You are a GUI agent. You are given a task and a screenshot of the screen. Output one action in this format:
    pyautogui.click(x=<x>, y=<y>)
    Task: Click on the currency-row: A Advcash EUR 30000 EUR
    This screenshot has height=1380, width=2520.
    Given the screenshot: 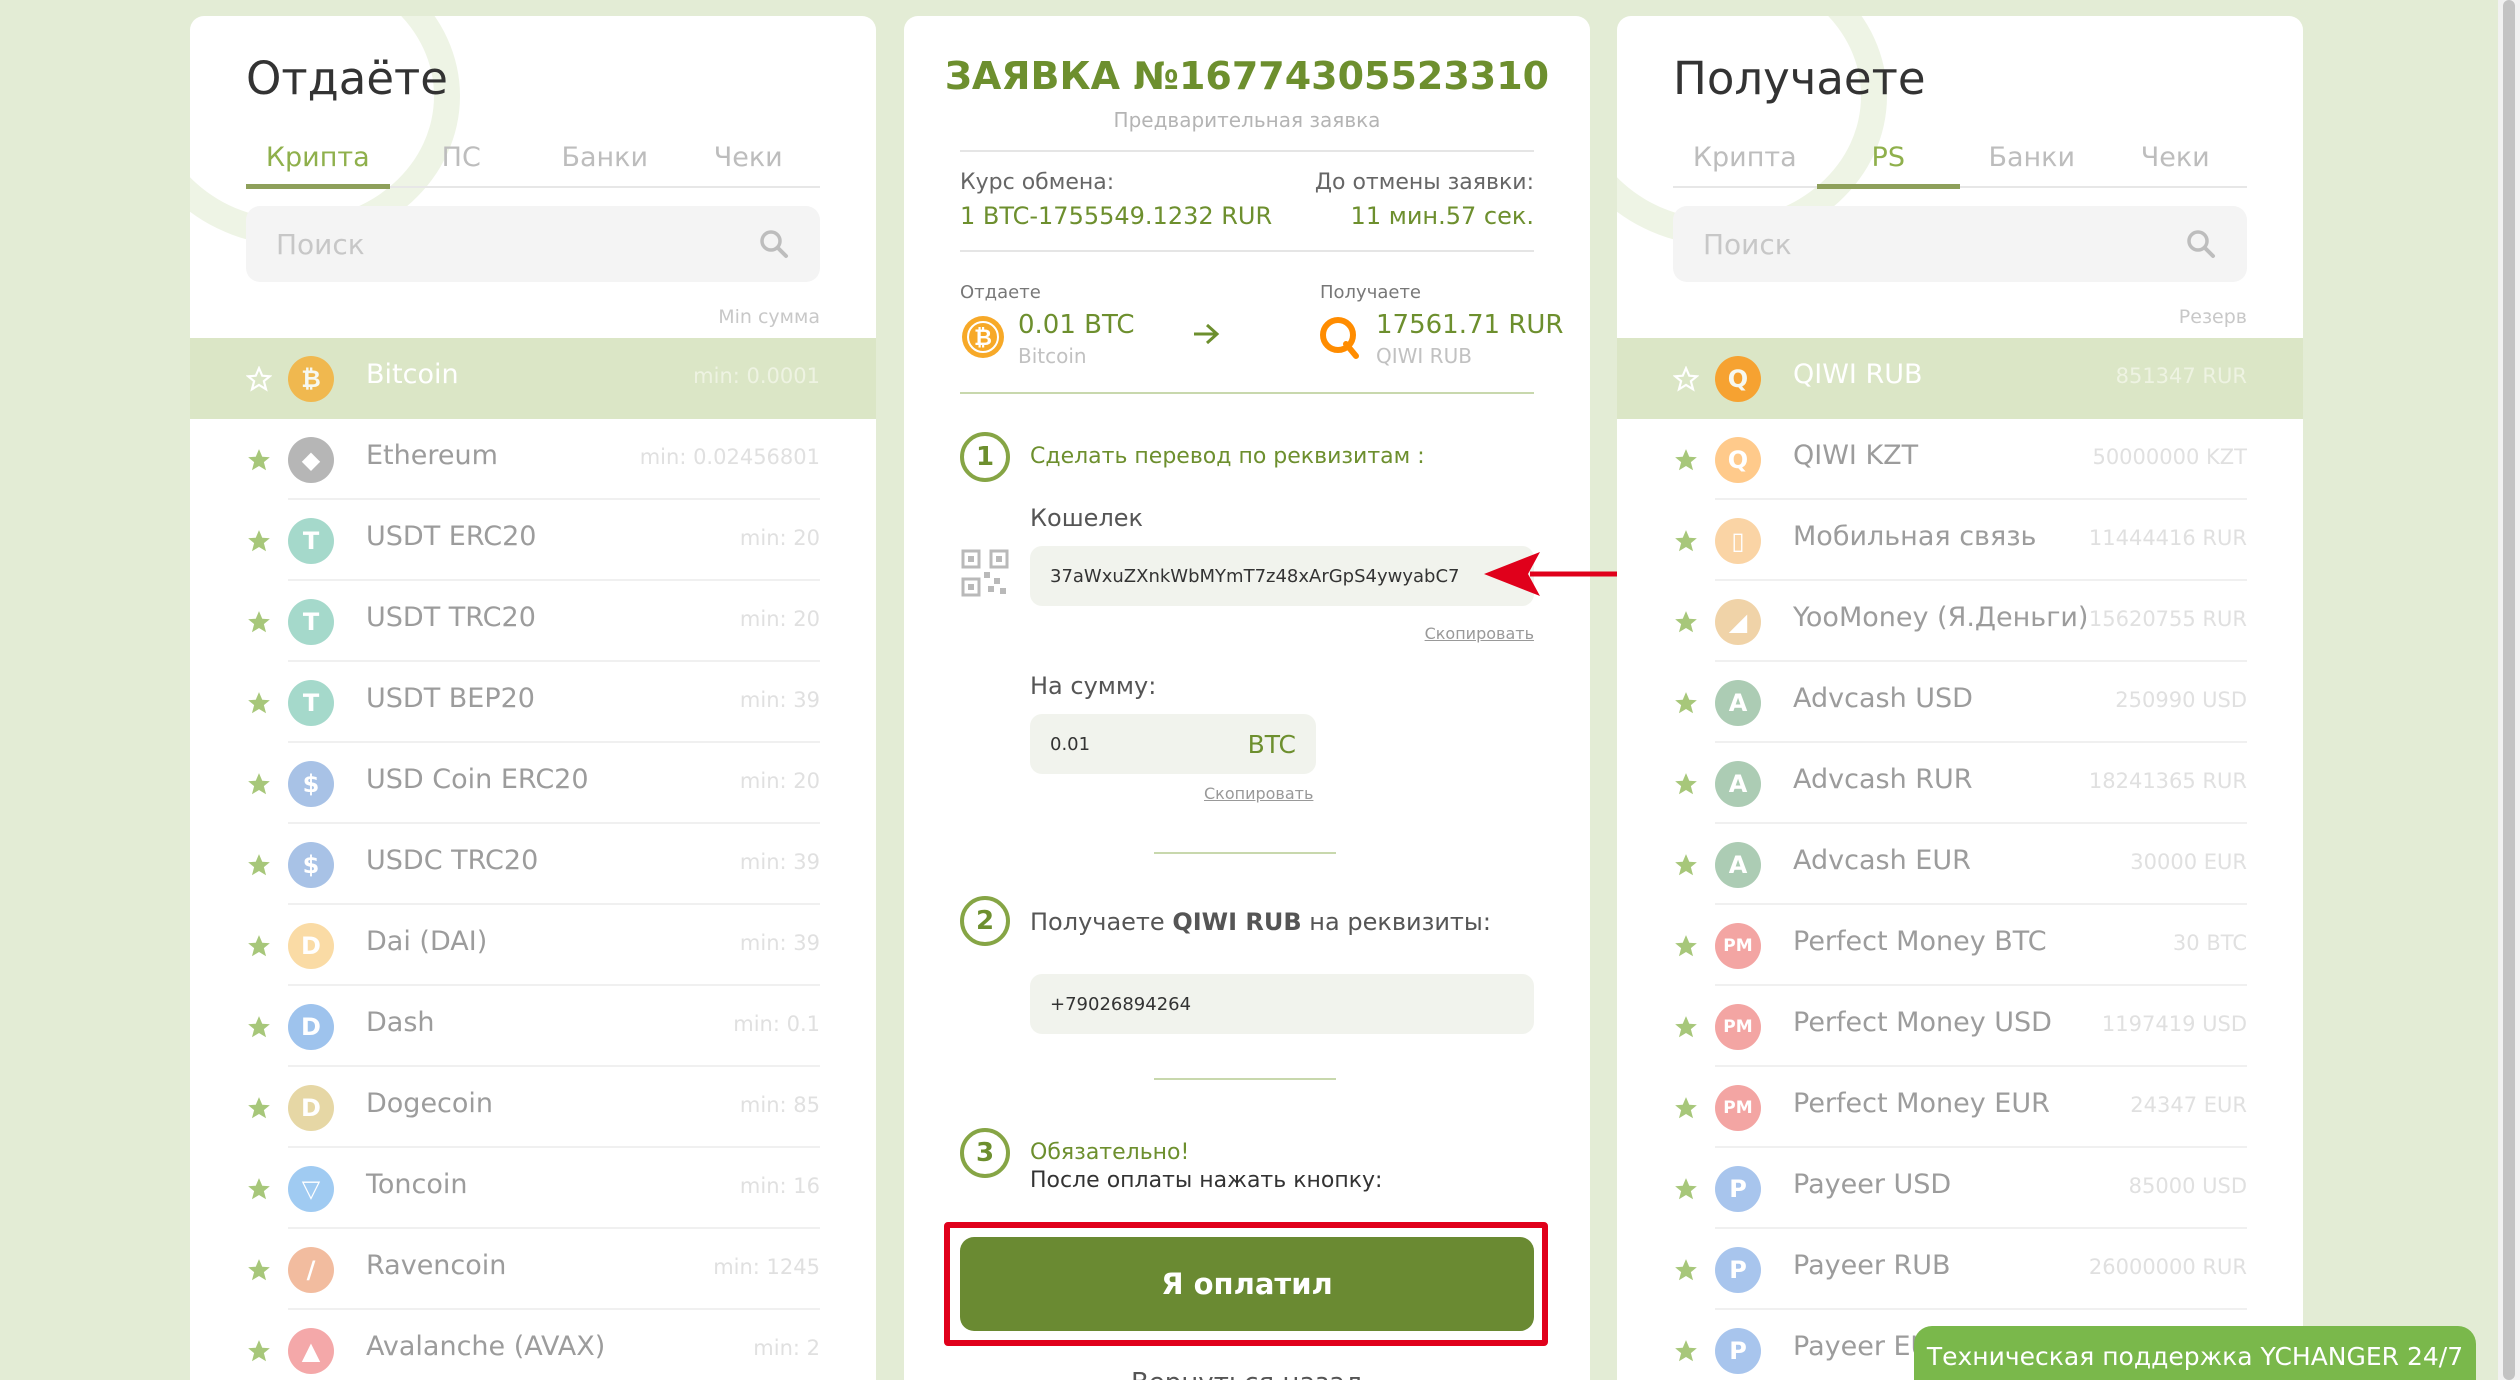 What is the action you would take?
    pyautogui.click(x=1960, y=864)
    